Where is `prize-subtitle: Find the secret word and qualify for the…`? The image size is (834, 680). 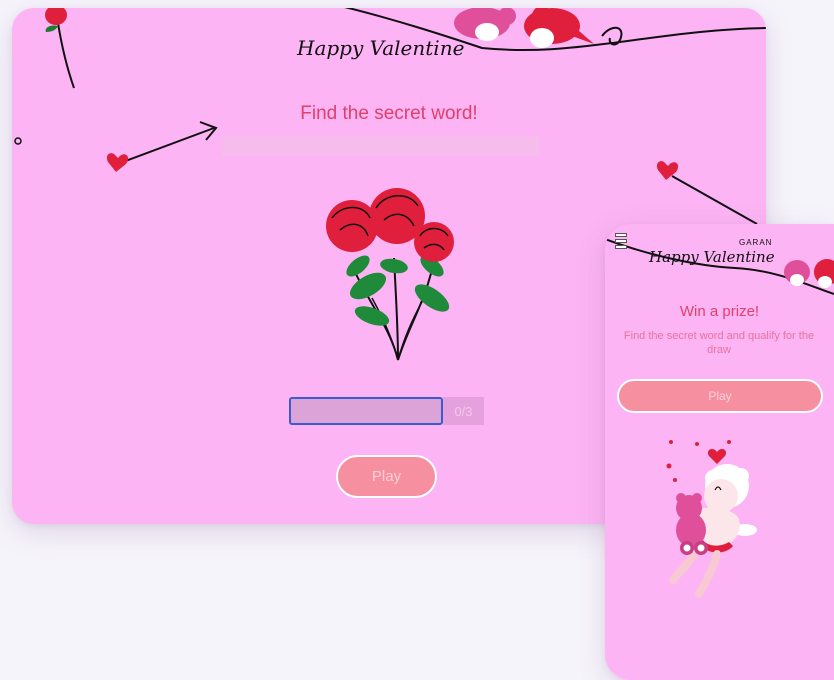 prize-subtitle: Find the secret word and qualify for the… is located at coordinates (719, 343).